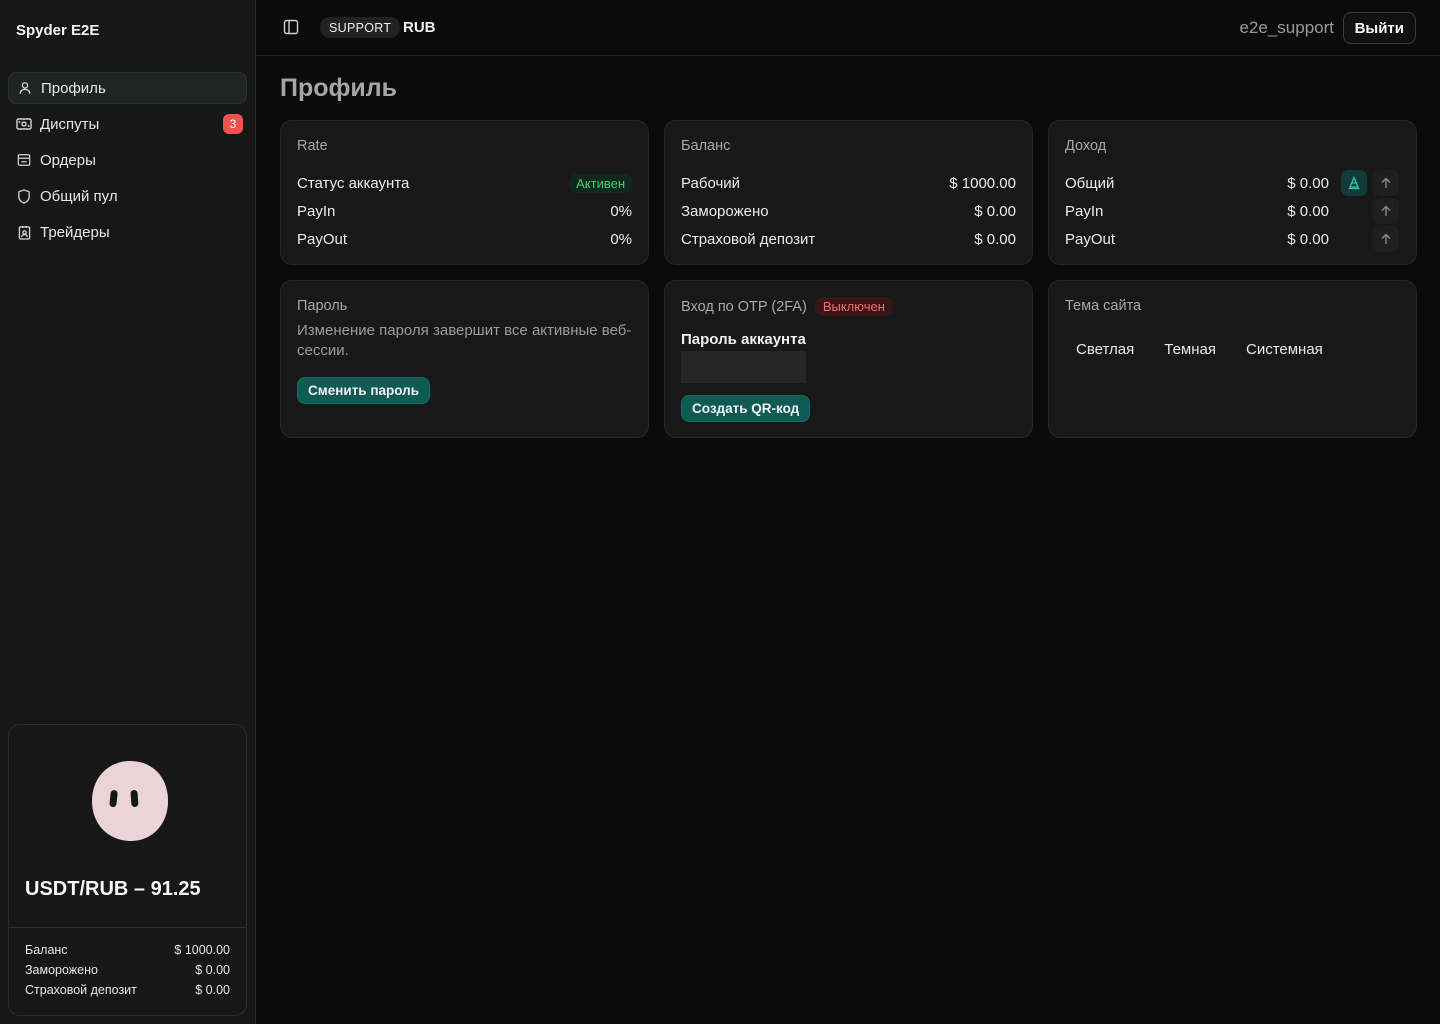 The width and height of the screenshot is (1440, 1024). Describe the element at coordinates (464, 211) in the screenshot. I see `payin-row: PayIn 0%` at that location.